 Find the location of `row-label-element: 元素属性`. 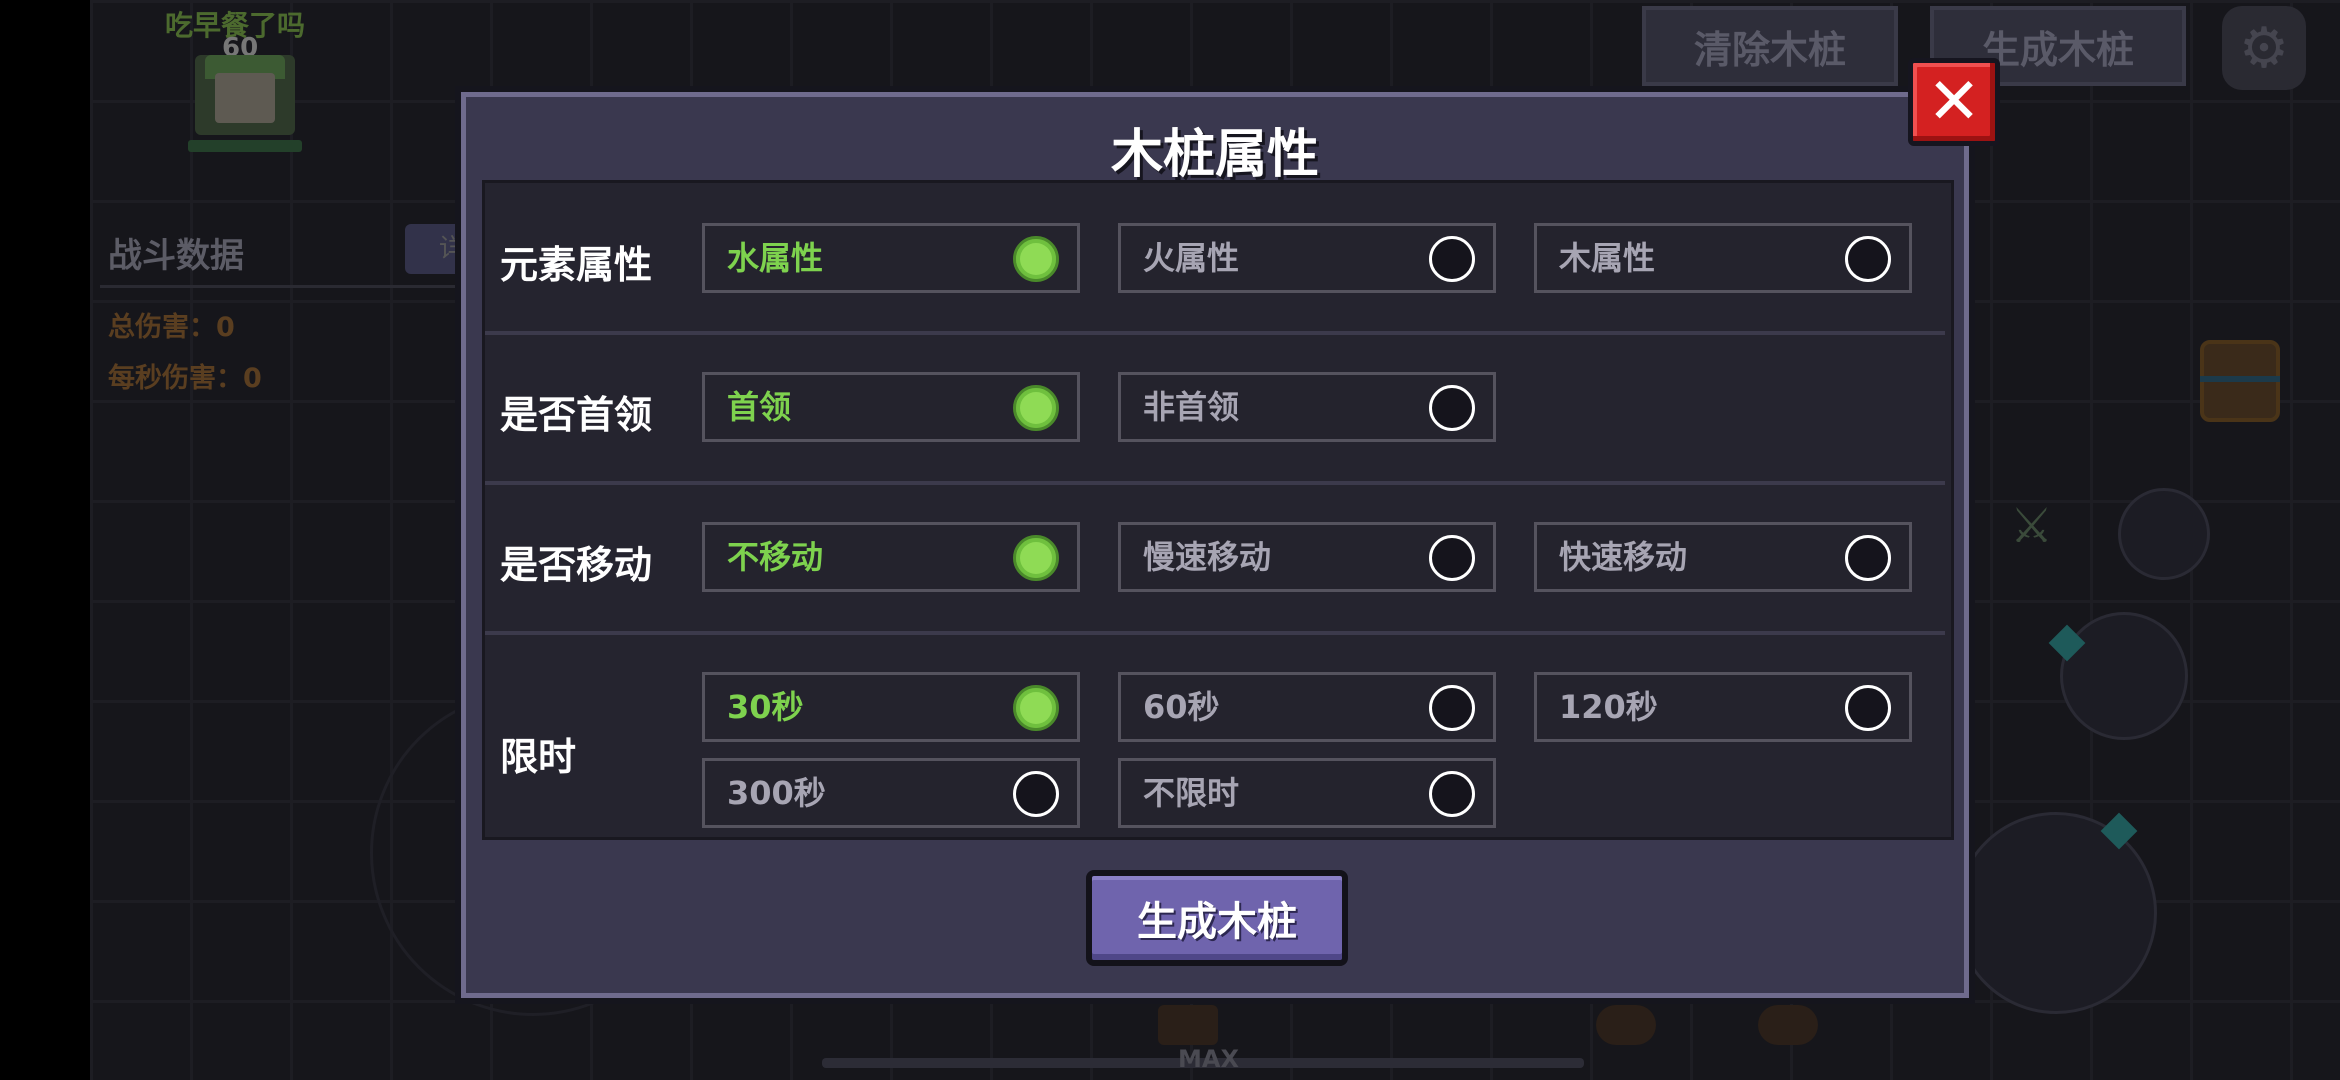

row-label-element: 元素属性 is located at coordinates (576, 265).